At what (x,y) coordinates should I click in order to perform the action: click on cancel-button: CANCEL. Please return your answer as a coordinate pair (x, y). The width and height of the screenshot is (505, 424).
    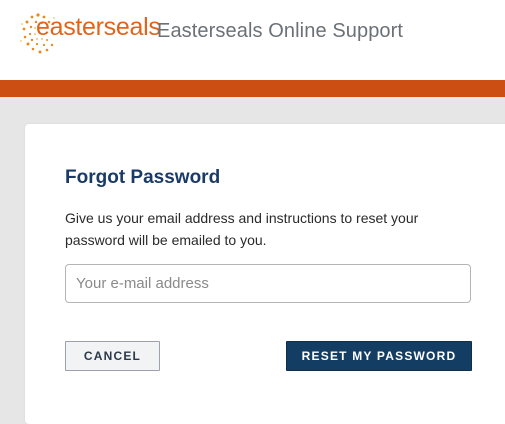
    Looking at the image, I should click on (112, 356).